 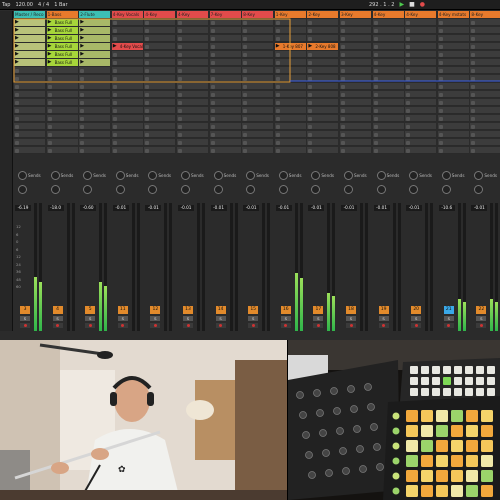 What do you see at coordinates (401, 5) in the screenshot?
I see `play-icon: ▶` at bounding box center [401, 5].